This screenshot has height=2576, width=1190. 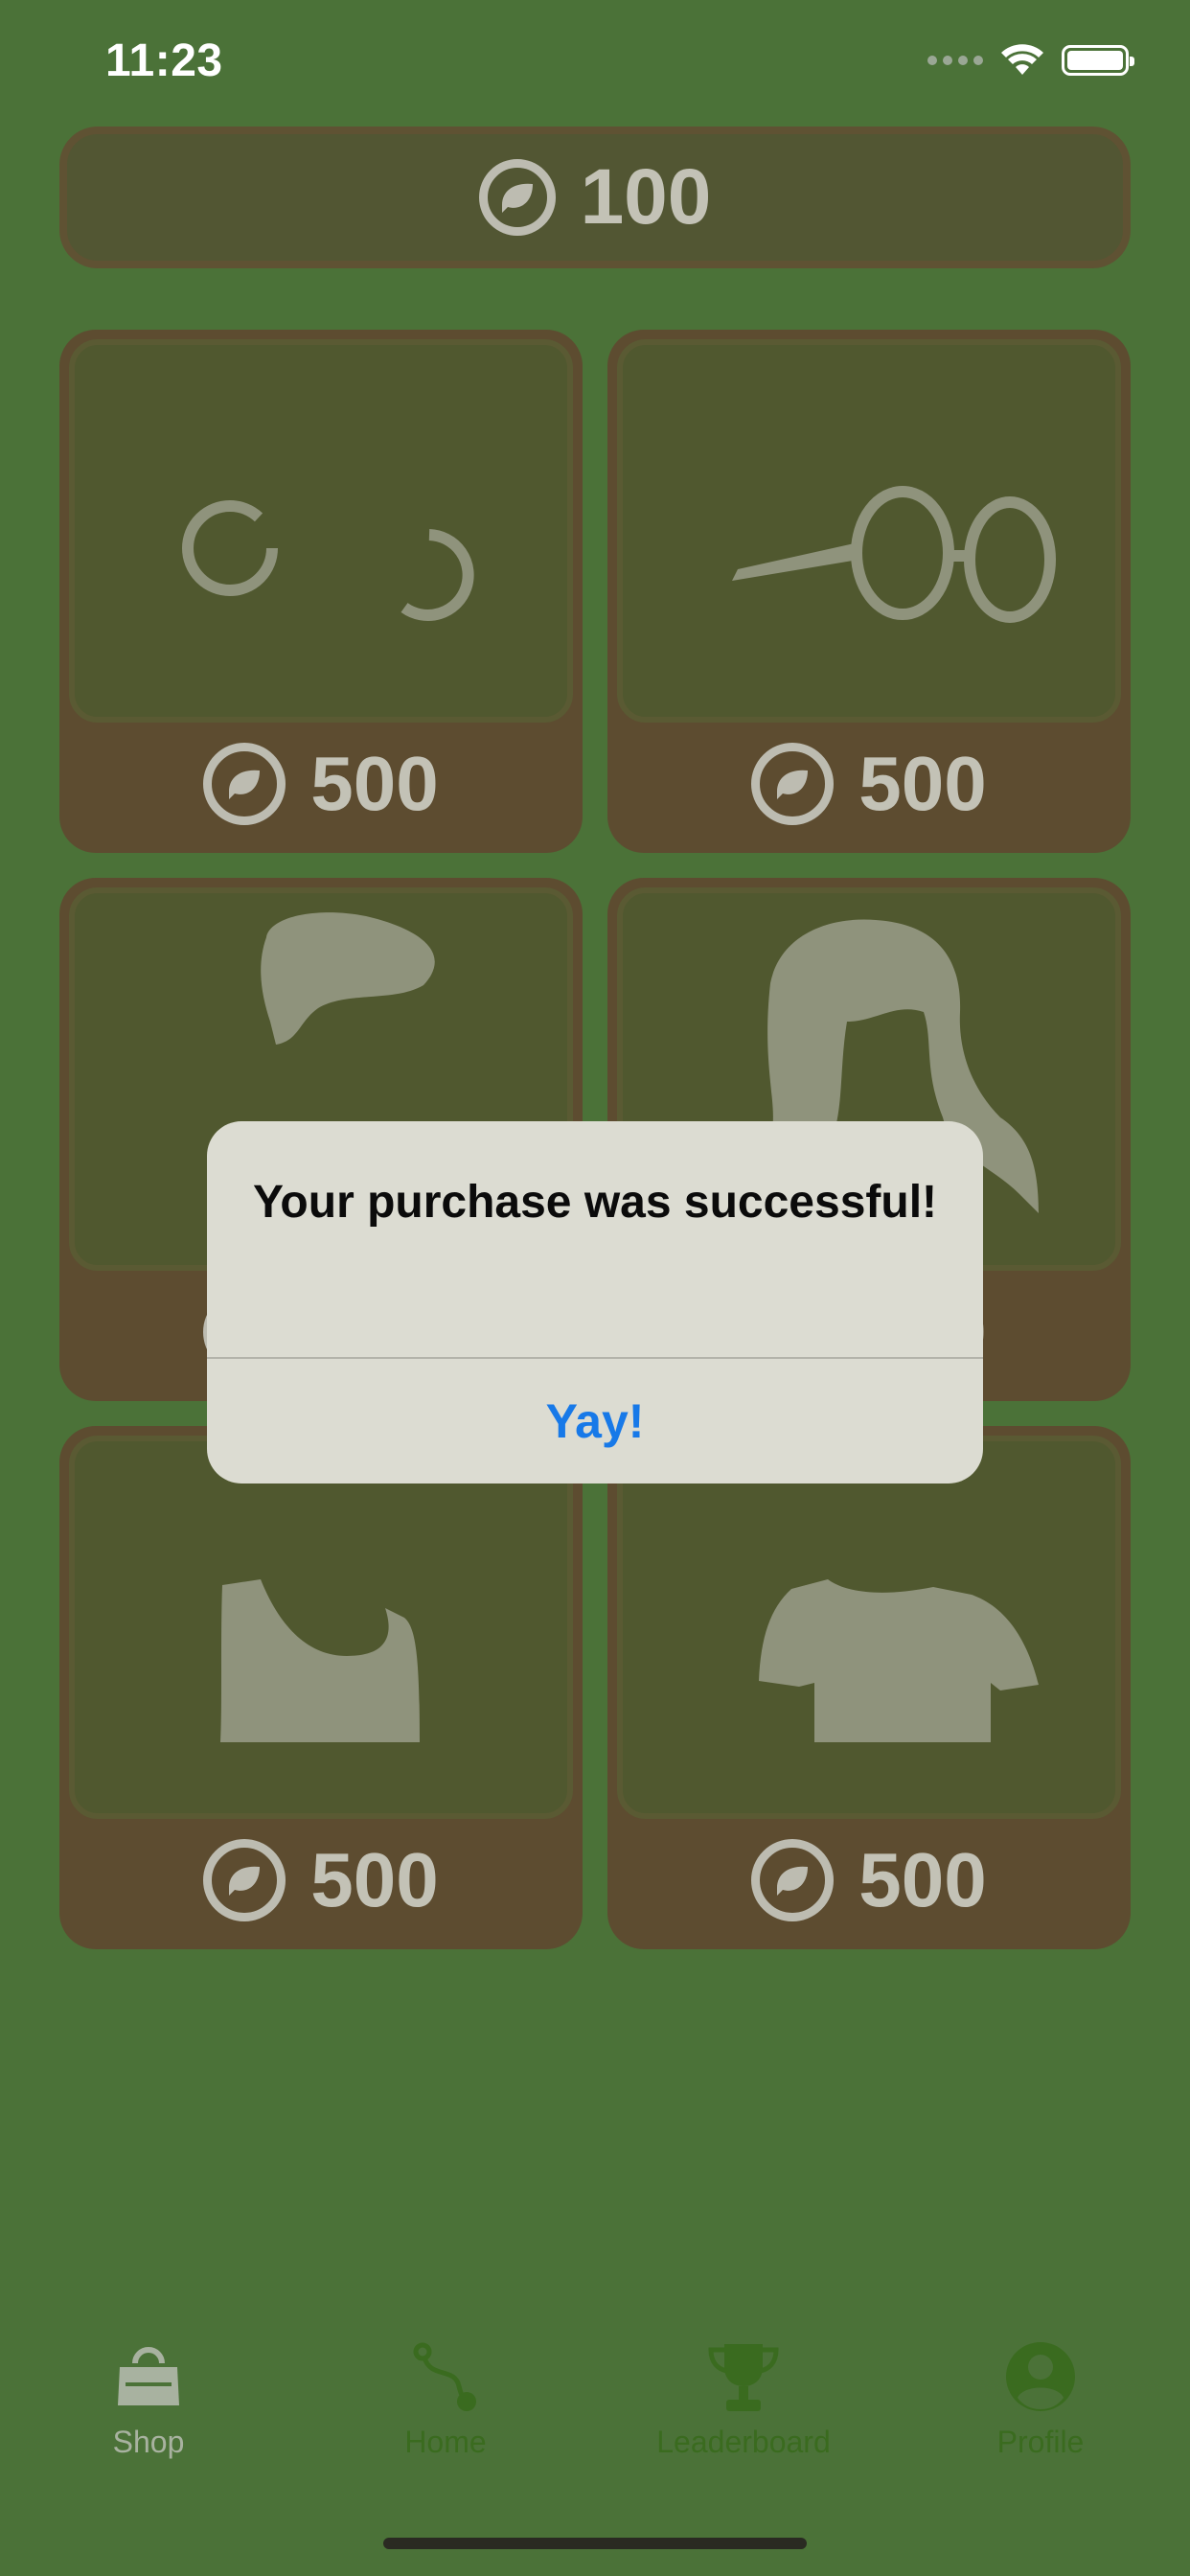 What do you see at coordinates (595, 2543) in the screenshot?
I see `home-indicator` at bounding box center [595, 2543].